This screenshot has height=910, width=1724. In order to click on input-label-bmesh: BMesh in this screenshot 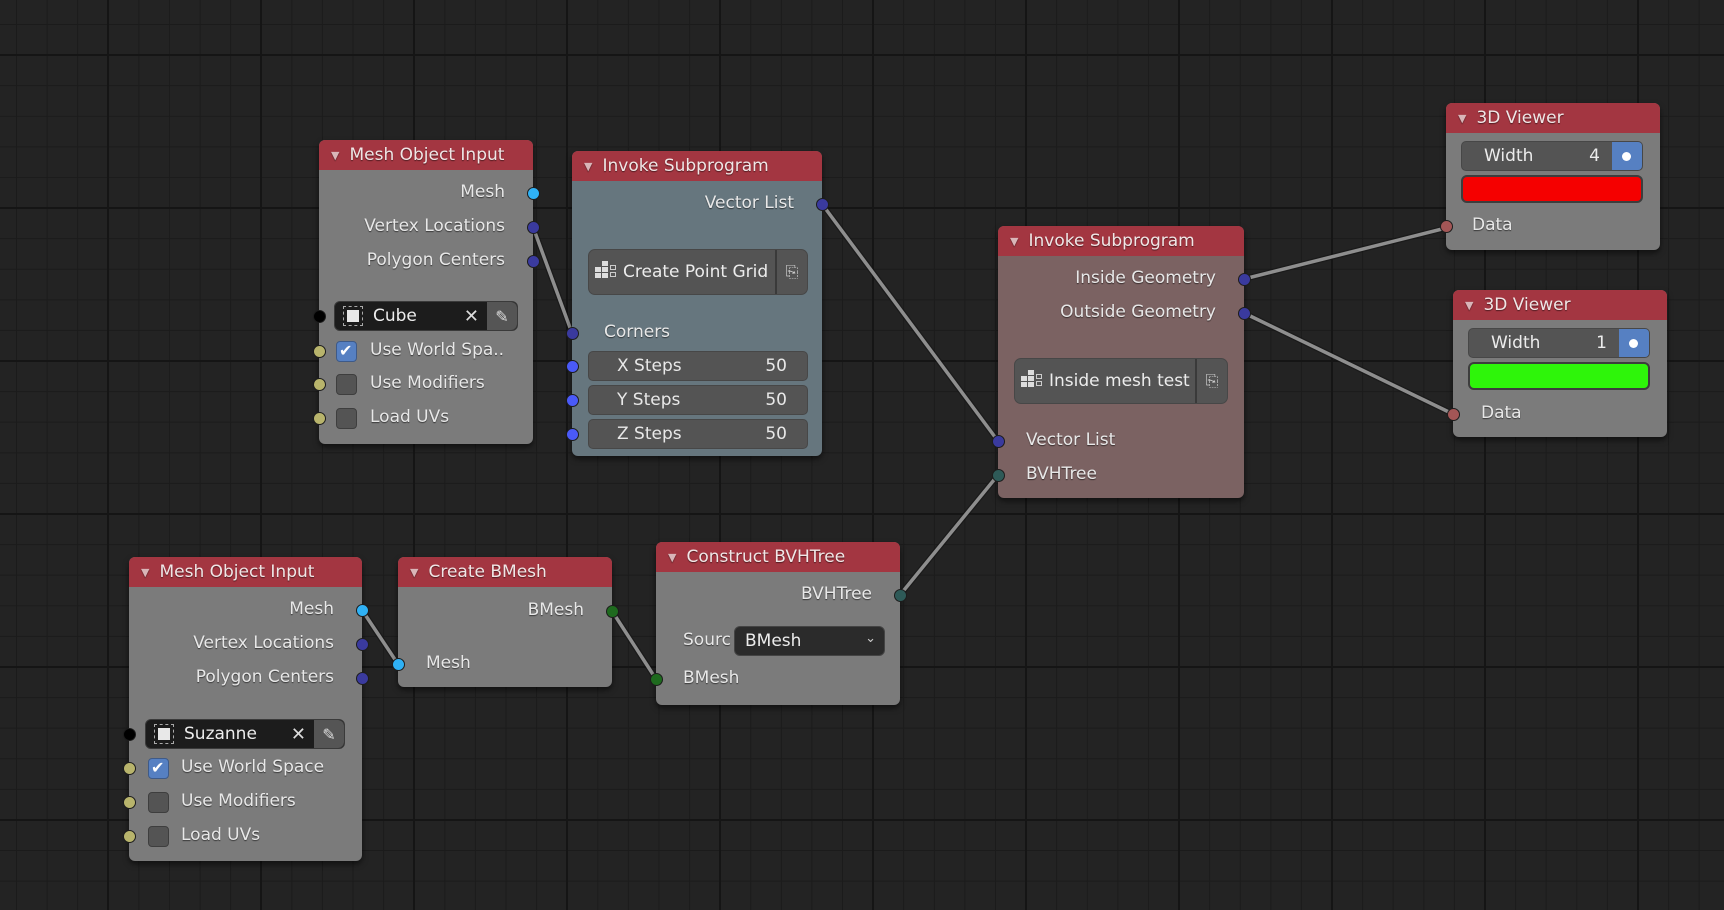, I will do `click(711, 678)`.